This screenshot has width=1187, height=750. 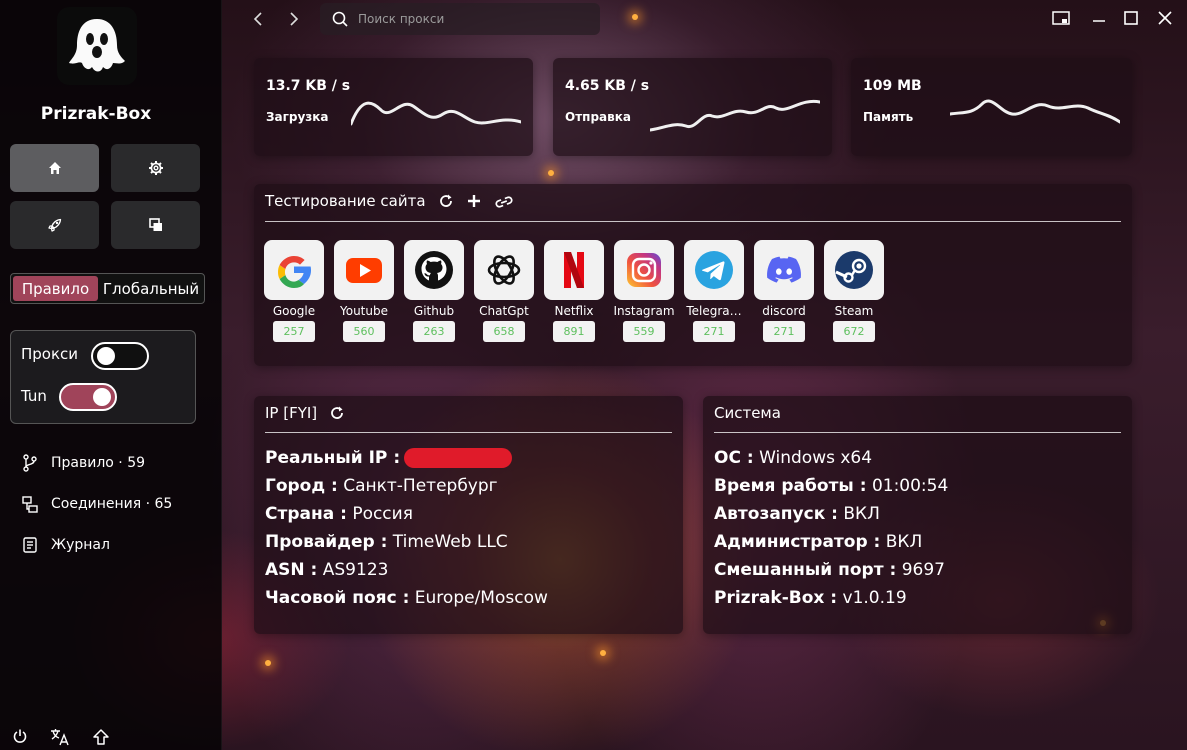 I want to click on proxy-toggle-label: Прокси, so click(x=50, y=354).